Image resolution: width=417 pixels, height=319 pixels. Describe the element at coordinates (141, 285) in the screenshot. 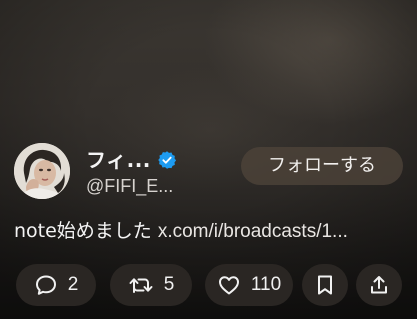

I see `repost-icon` at that location.